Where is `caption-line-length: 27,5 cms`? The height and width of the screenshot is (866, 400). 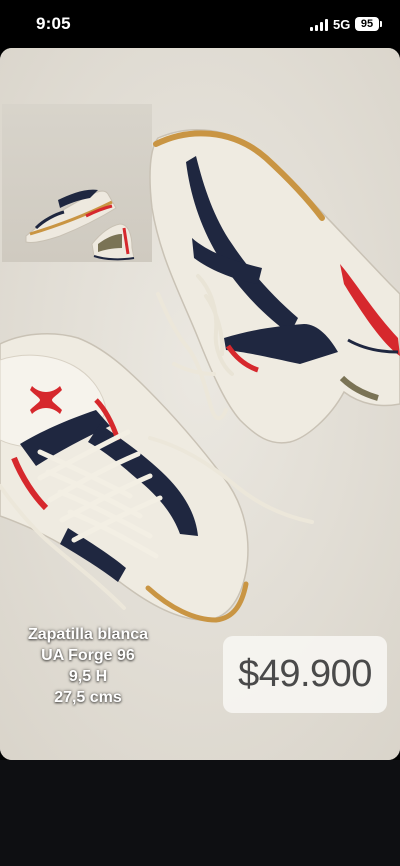
caption-line-length: 27,5 cms is located at coordinates (88, 697).